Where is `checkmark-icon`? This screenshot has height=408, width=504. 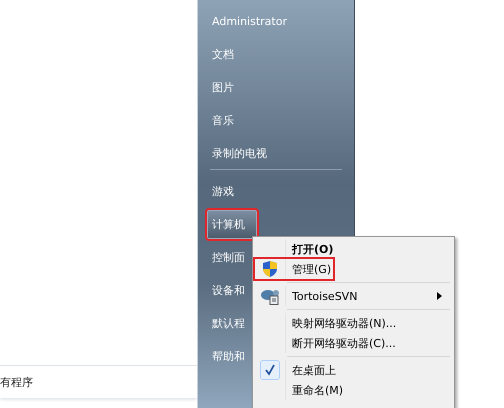 checkmark-icon is located at coordinates (270, 370).